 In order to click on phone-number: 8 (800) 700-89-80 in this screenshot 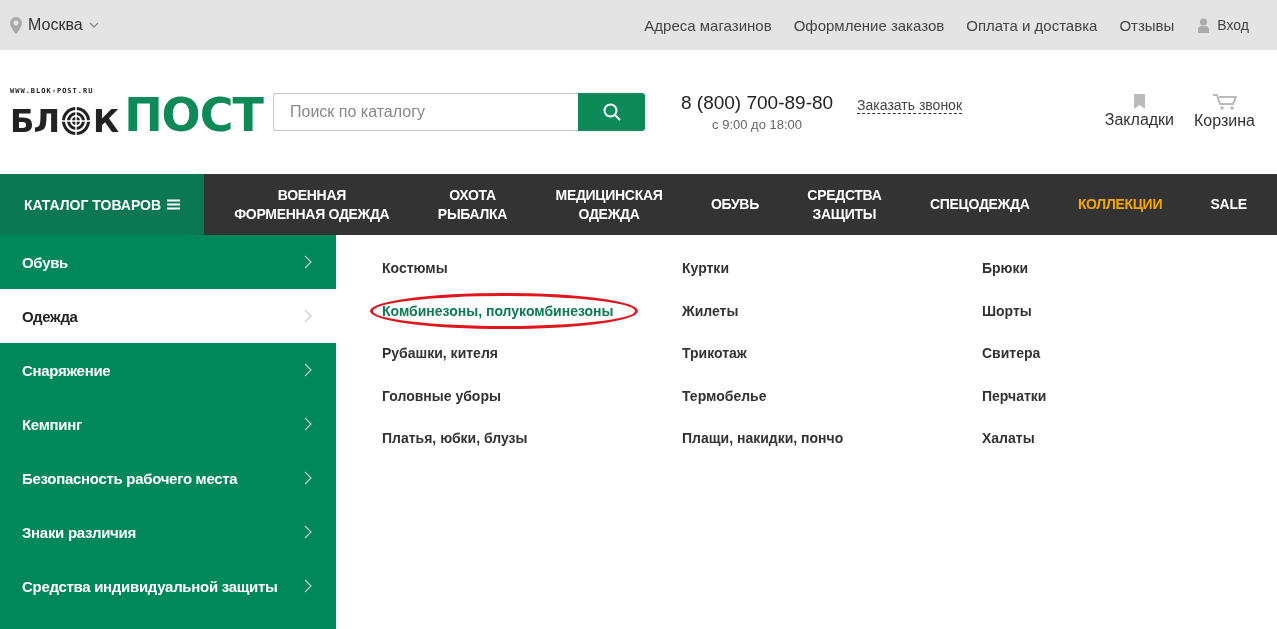, I will do `click(757, 103)`.